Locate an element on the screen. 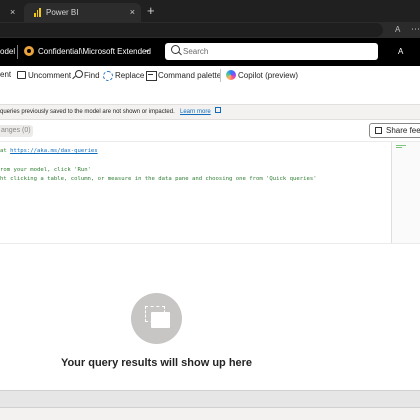 The width and height of the screenshot is (420, 420). search-box: Search is located at coordinates (271, 51).